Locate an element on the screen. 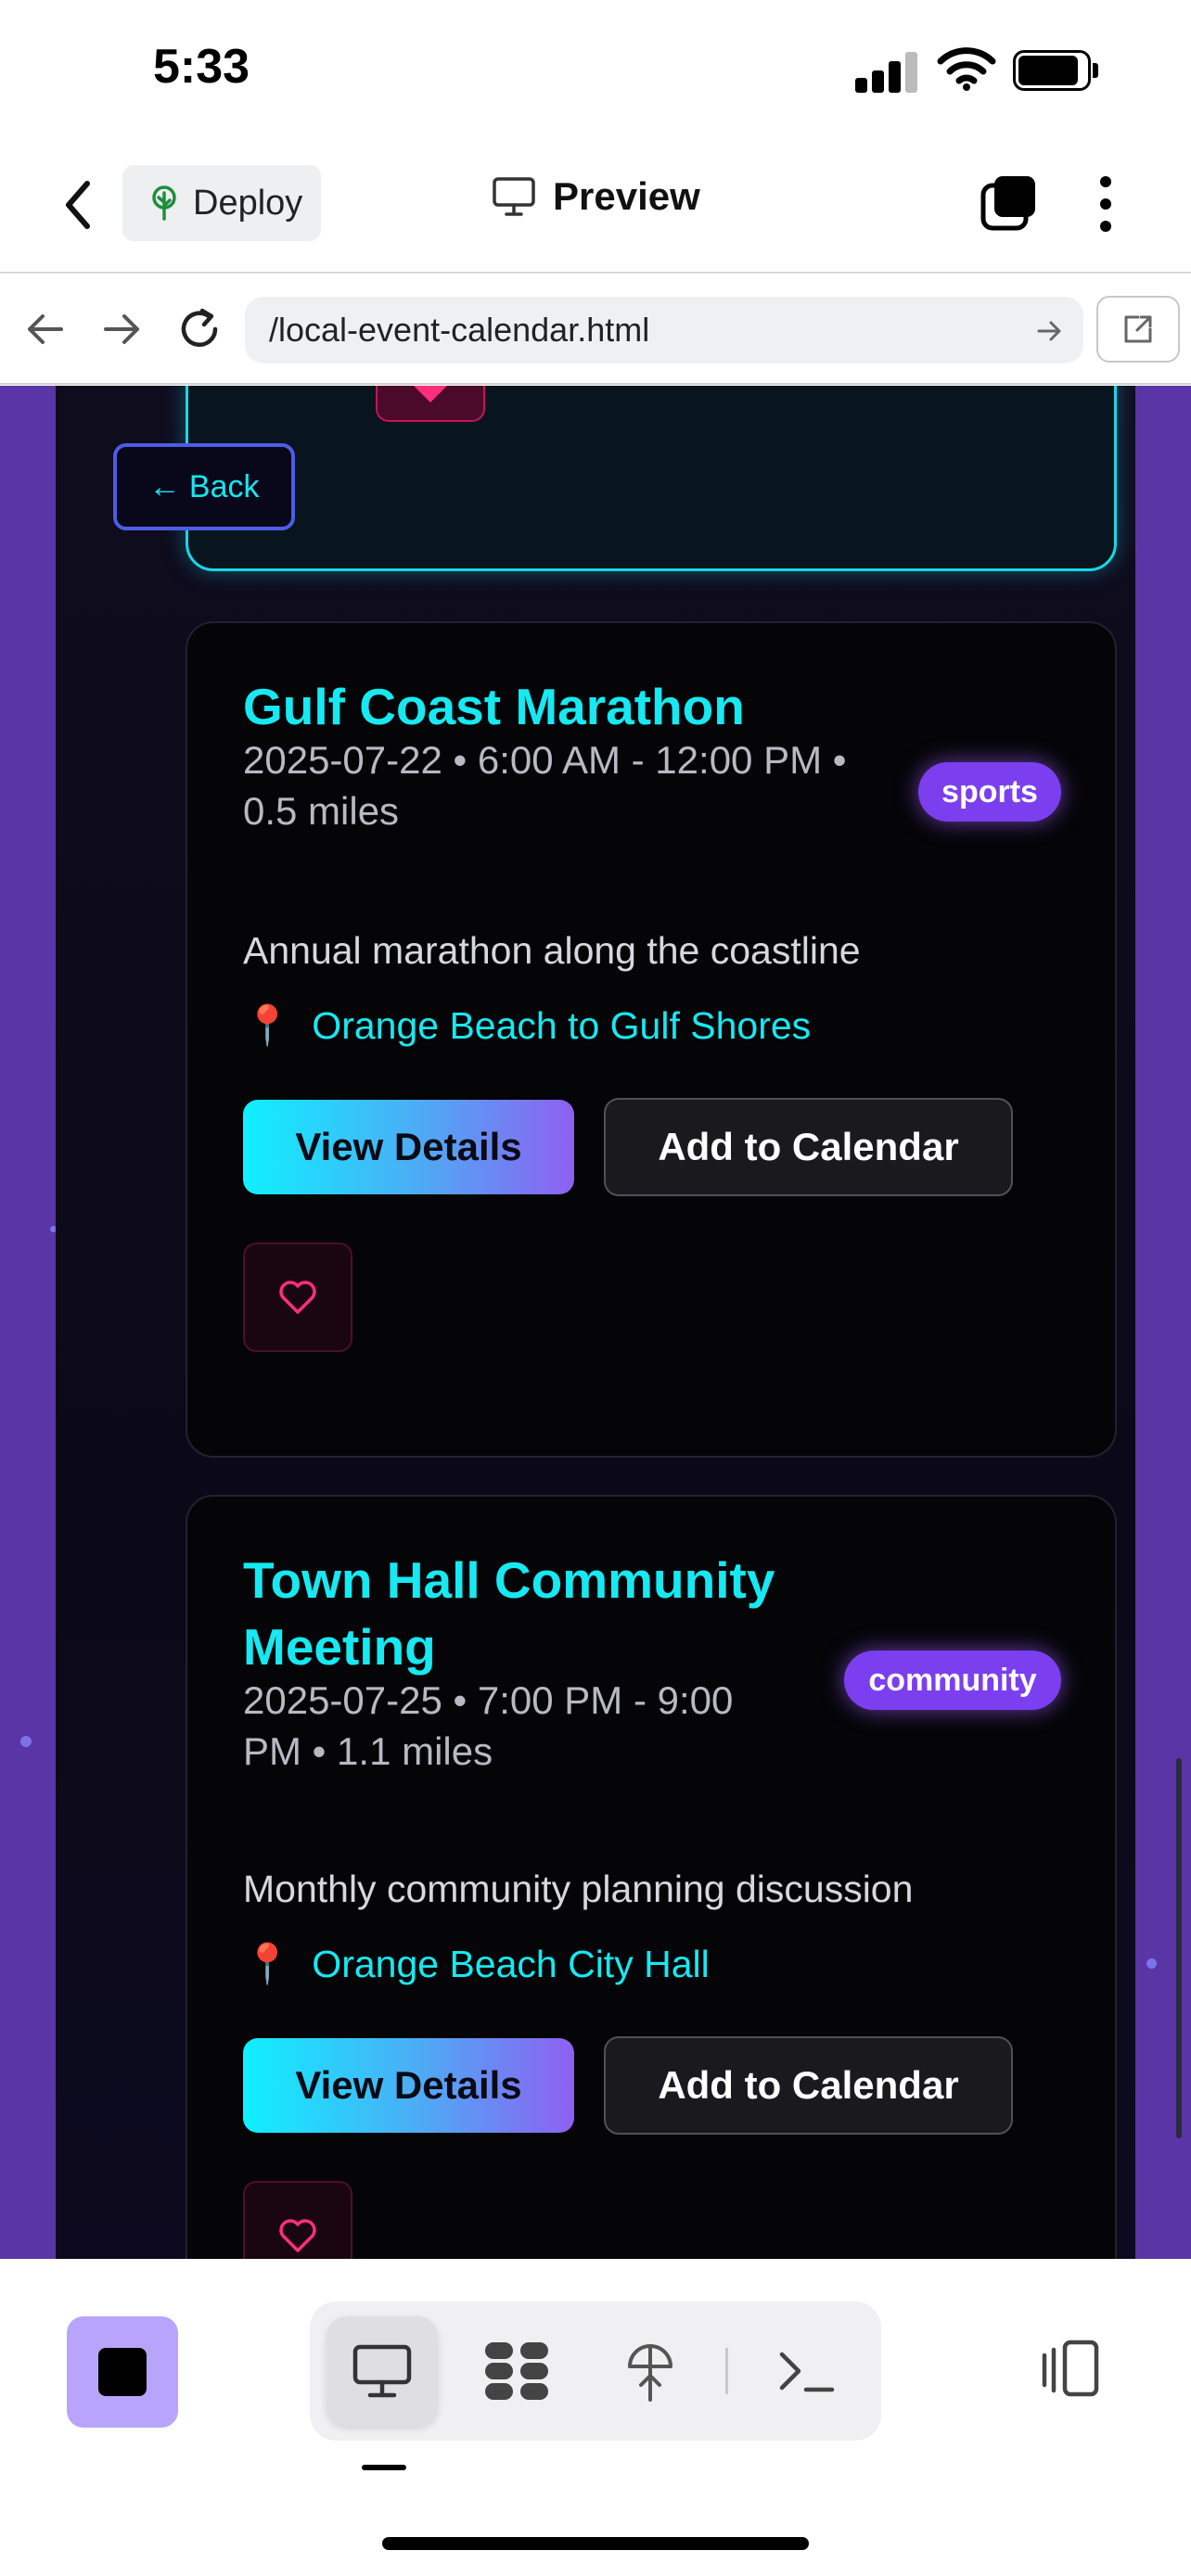 The image size is (1191, 2576). event-title: Gulf Coast Marathon is located at coordinates (494, 706).